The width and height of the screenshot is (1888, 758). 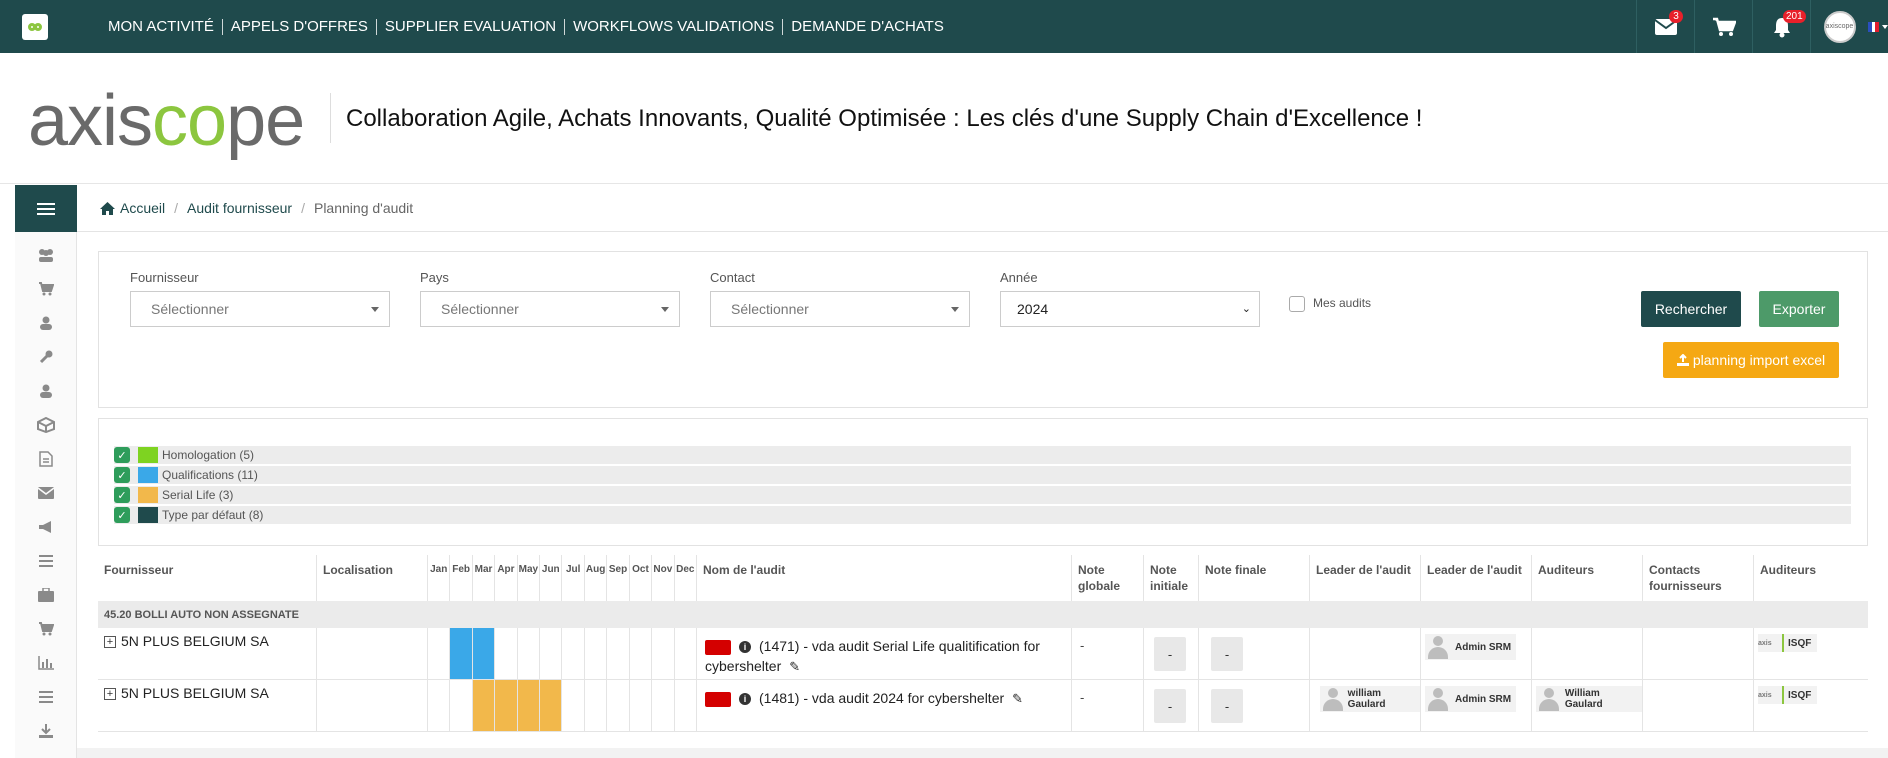 What do you see at coordinates (1370, 699) in the screenshot?
I see `leader-person: william Gaulard` at bounding box center [1370, 699].